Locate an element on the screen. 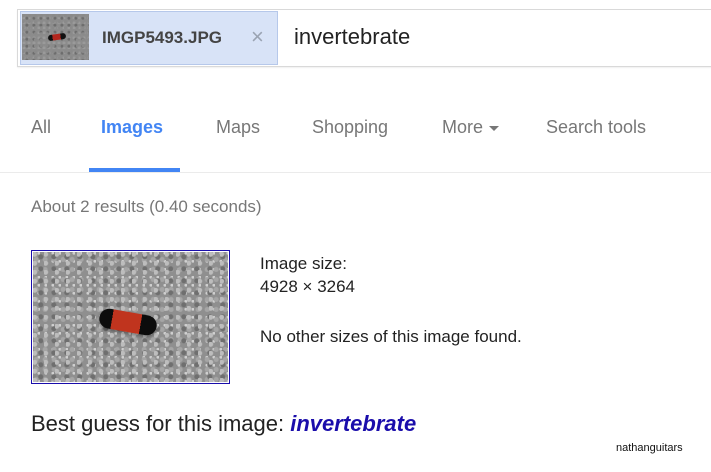 The height and width of the screenshot is (472, 711). best-guess-label: Best guess for this image: is located at coordinates (161, 423).